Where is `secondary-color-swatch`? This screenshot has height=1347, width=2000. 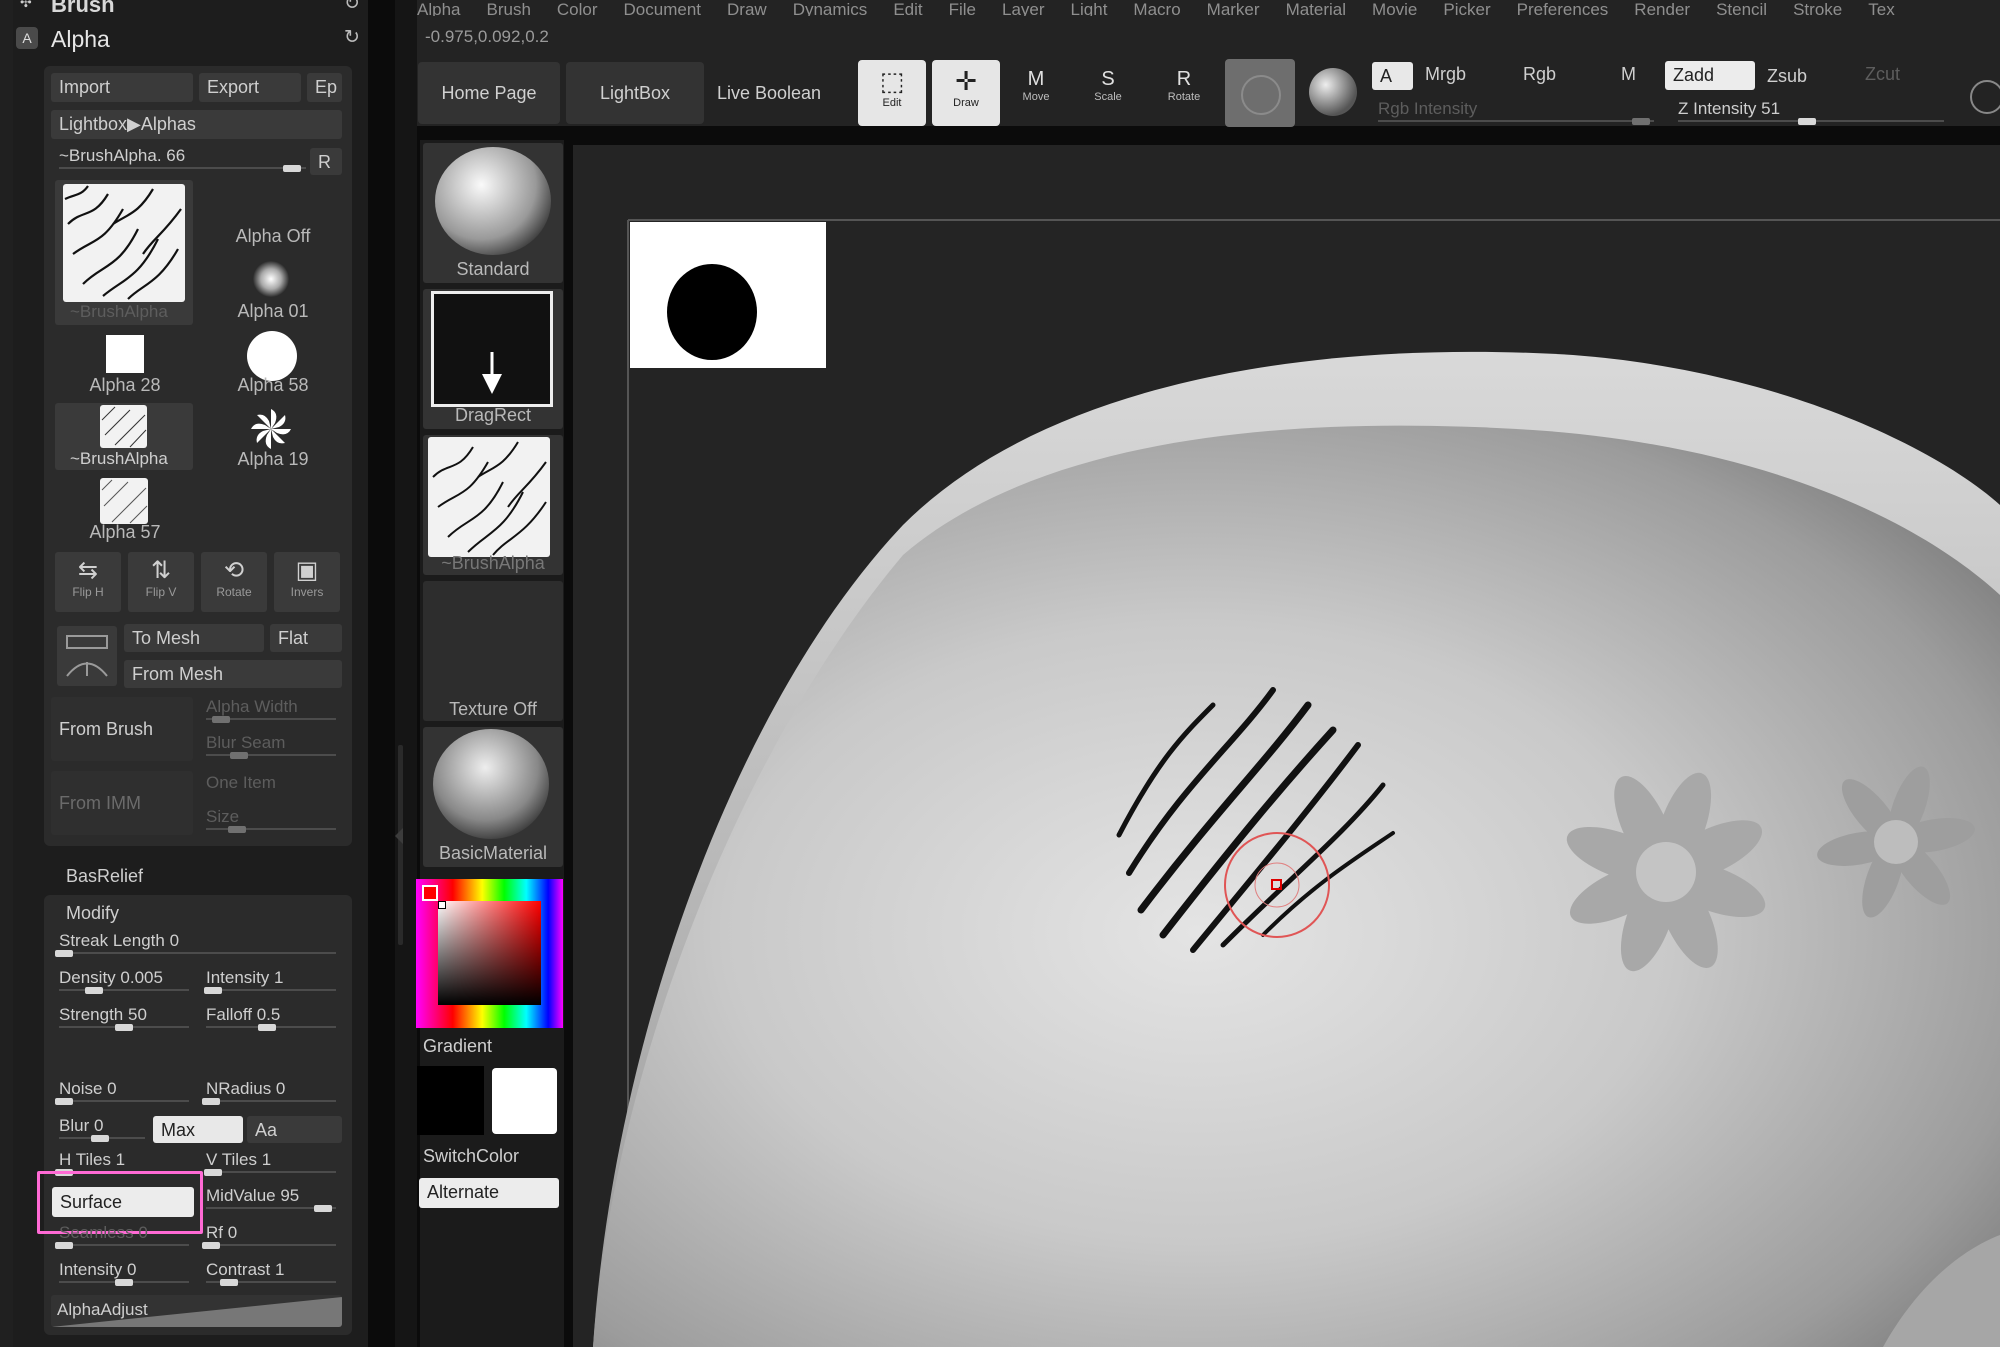
secondary-color-swatch is located at coordinates (524, 1101).